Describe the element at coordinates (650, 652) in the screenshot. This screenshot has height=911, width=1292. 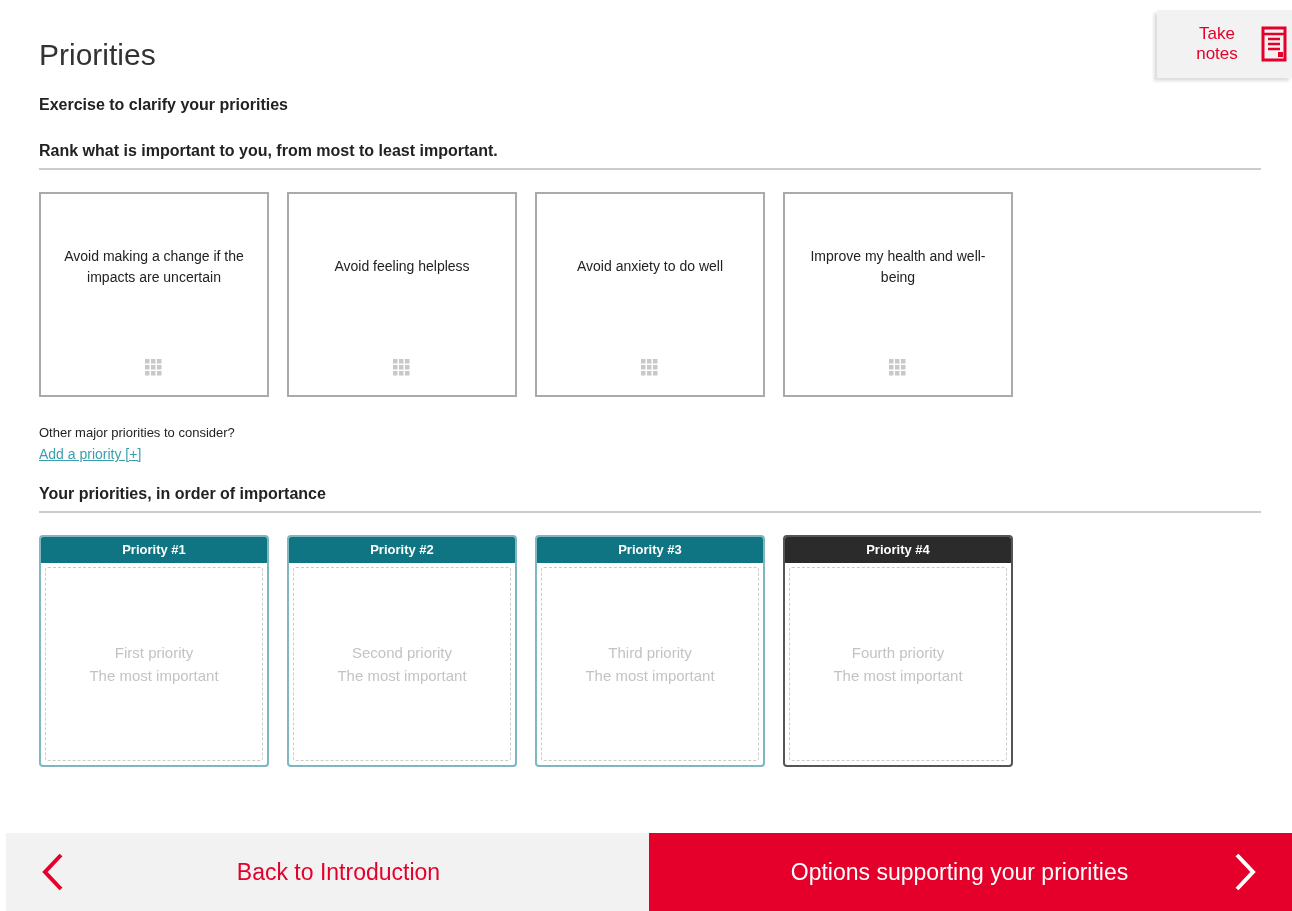
I see `slot-placeholder: Third priority` at that location.